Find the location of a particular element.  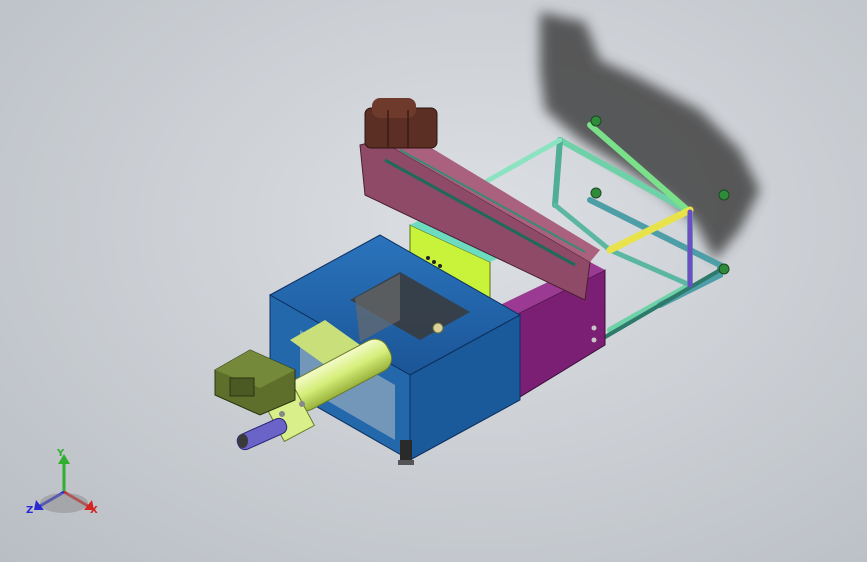

drive-motor is located at coordinates (401, 123).